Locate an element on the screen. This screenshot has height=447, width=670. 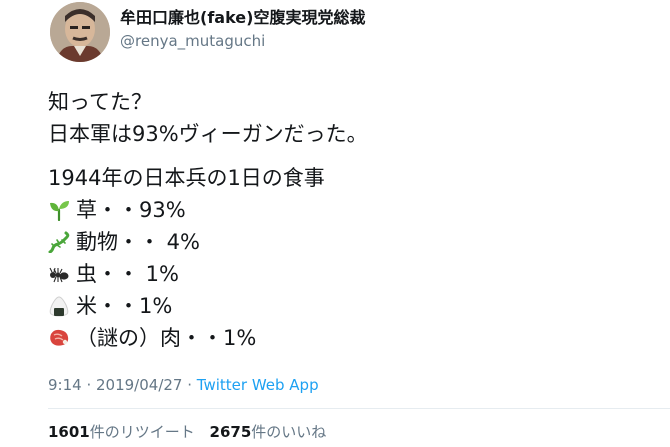
diet-item: 動物・・ 4% is located at coordinates (348, 242).